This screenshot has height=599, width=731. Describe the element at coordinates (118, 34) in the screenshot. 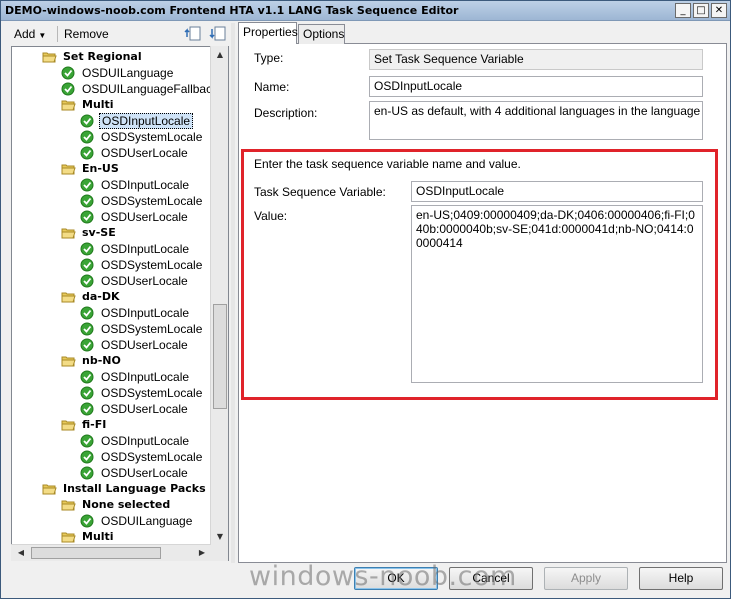

I see `tree-toolbar: Add ▼ Remove` at that location.